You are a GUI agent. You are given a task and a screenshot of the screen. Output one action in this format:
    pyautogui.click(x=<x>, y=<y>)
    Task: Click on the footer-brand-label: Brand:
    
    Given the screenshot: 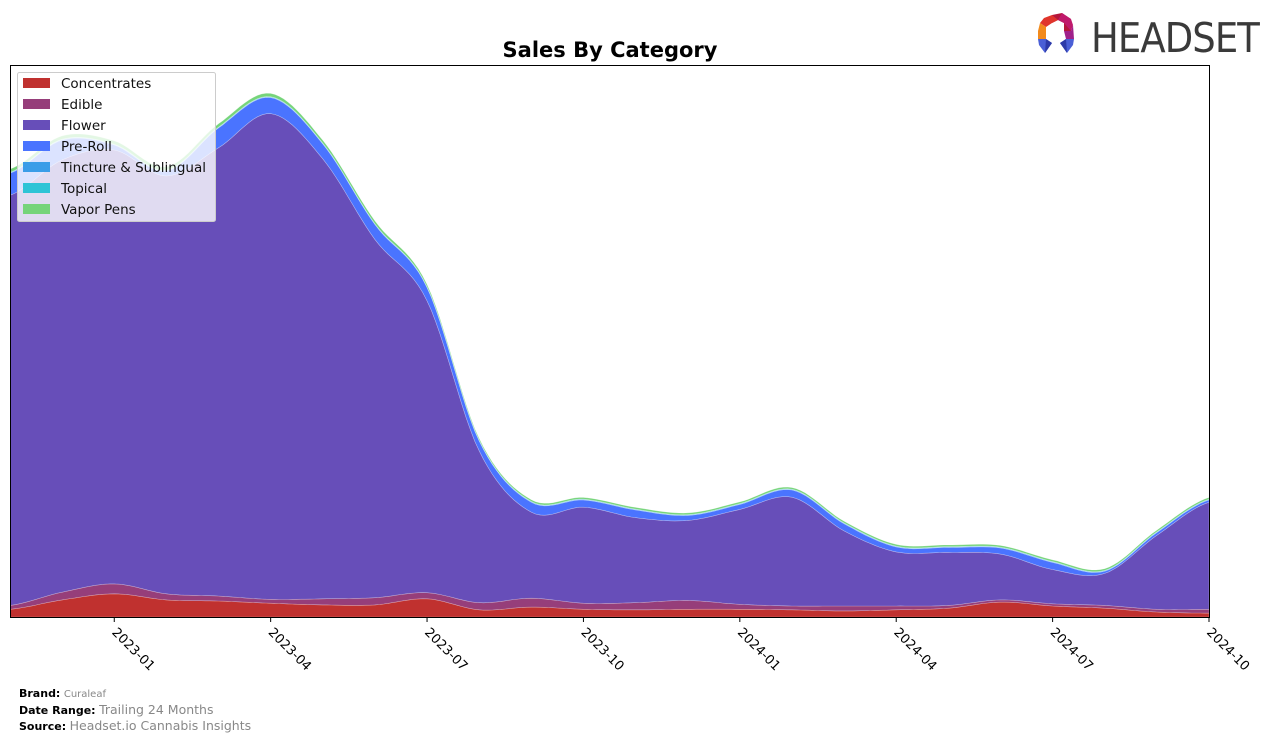 What is the action you would take?
    pyautogui.click(x=40, y=693)
    